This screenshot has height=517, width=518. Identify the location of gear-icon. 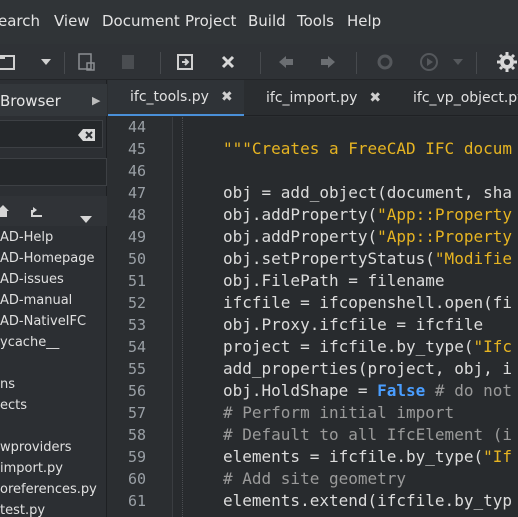
(506, 62).